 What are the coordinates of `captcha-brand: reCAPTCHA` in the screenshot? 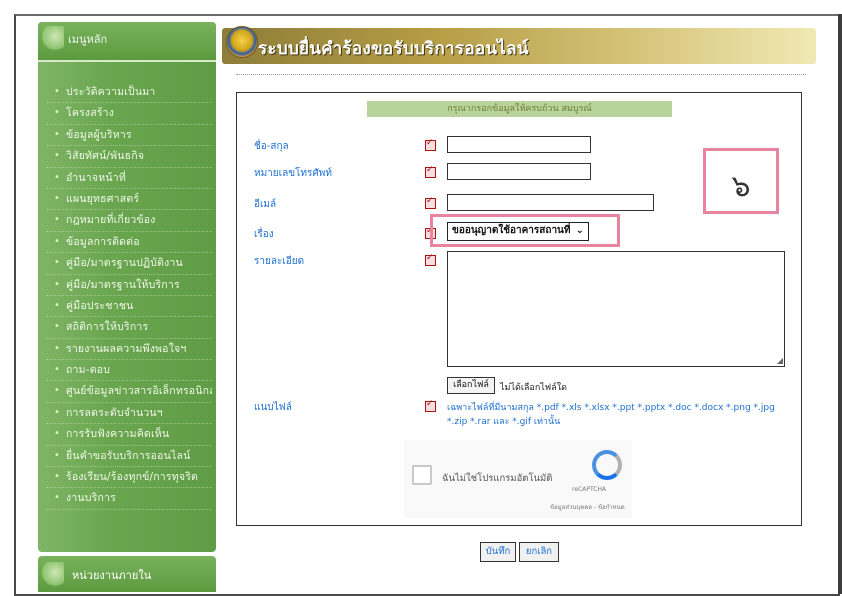 It's located at (589, 489).